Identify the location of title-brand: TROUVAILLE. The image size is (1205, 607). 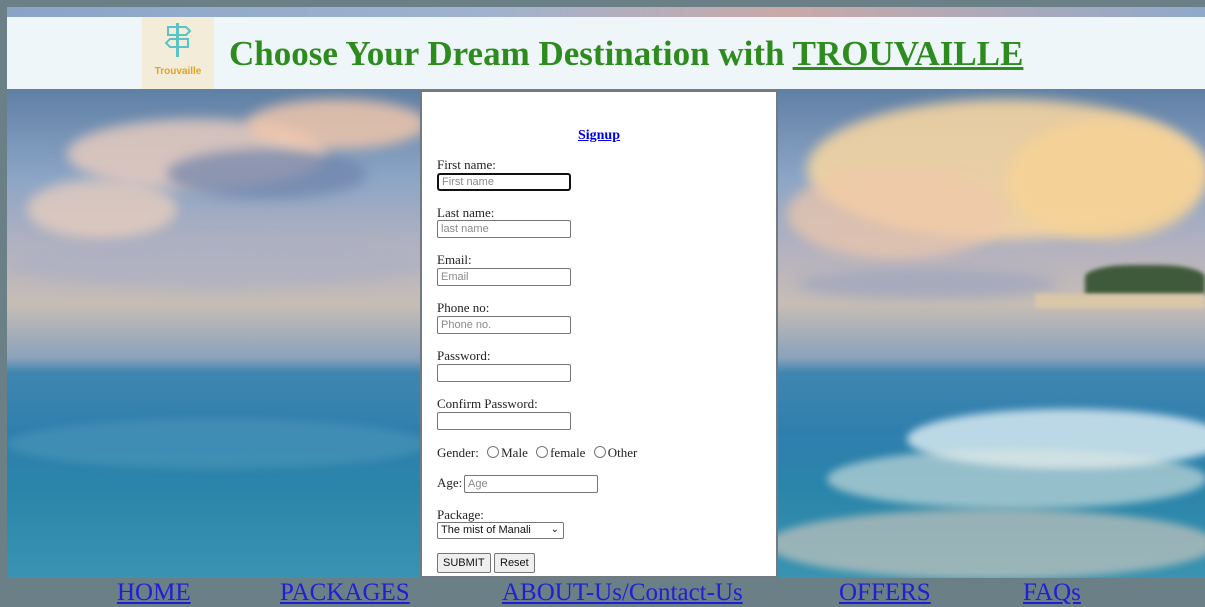
(908, 53).